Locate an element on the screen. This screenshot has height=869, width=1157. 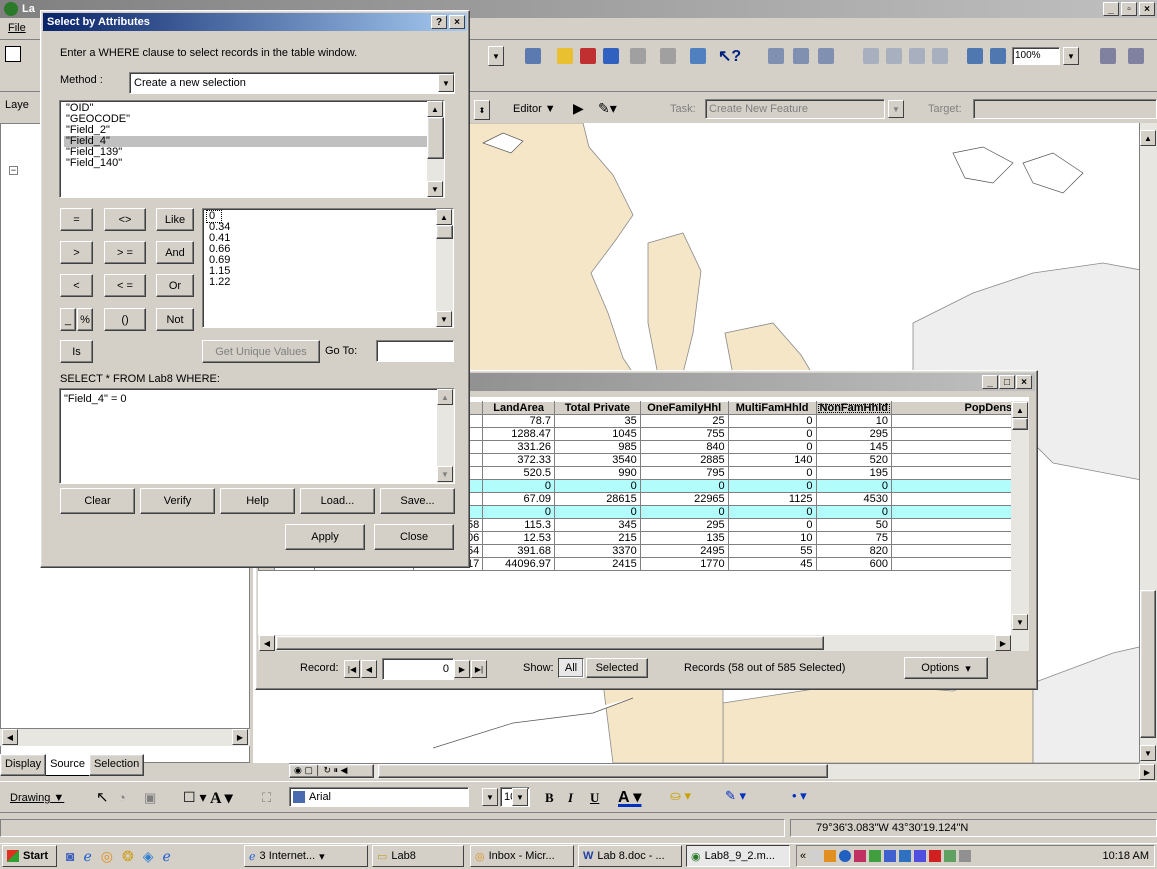
add-data-icon is located at coordinates (565, 56).